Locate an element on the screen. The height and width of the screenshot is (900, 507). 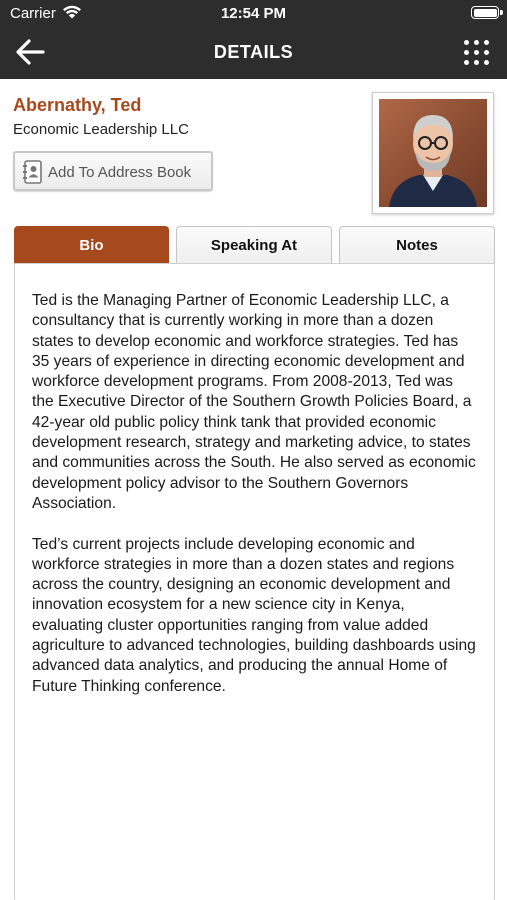
add-to-address-book-label: Add To Address Book is located at coordinates (120, 172).